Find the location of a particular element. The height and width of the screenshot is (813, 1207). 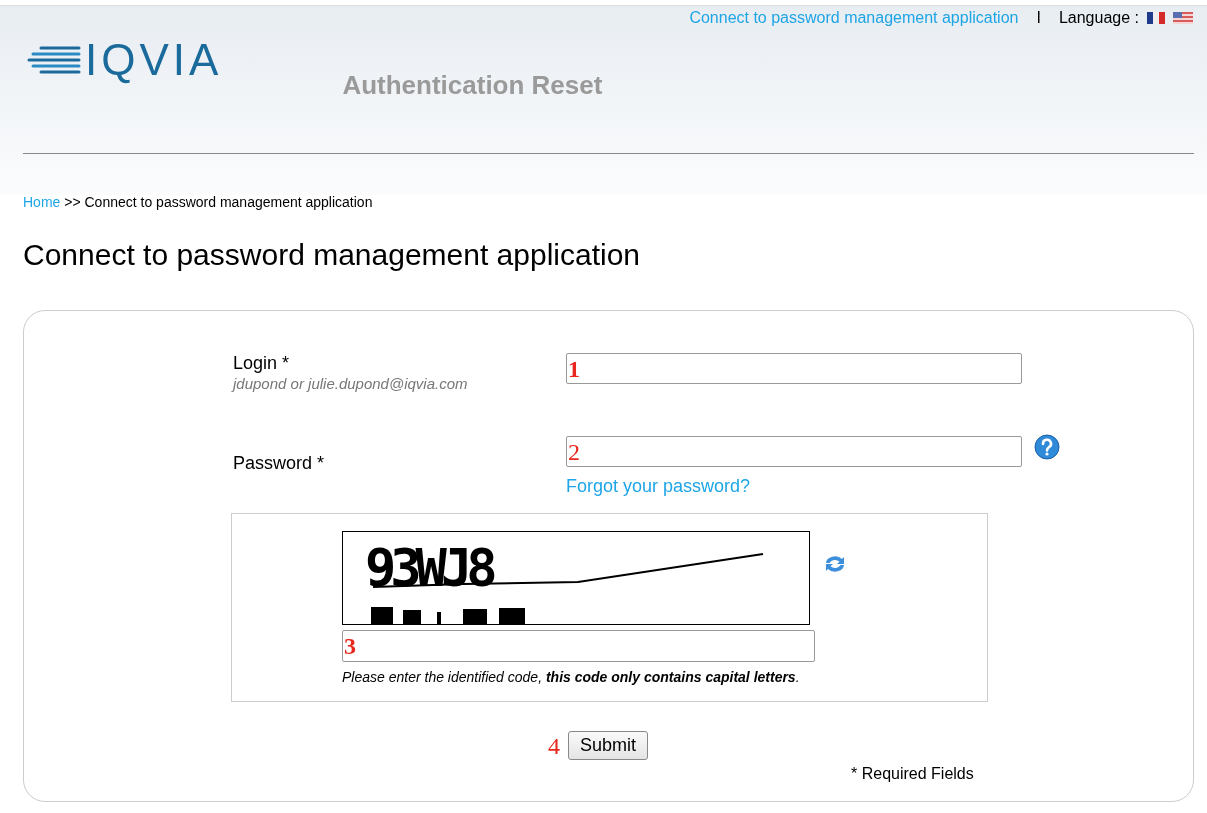

language-label: Language : is located at coordinates (1098, 18).